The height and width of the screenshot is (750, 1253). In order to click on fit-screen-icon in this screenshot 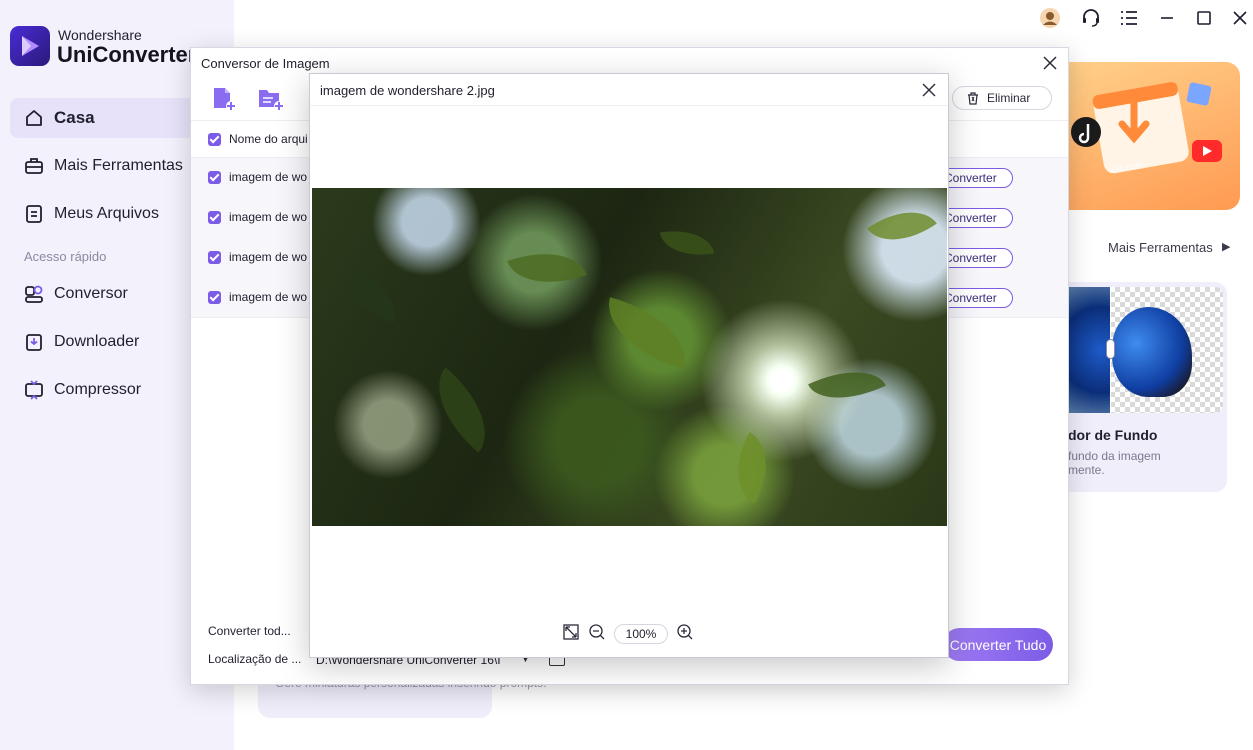, I will do `click(571, 634)`.